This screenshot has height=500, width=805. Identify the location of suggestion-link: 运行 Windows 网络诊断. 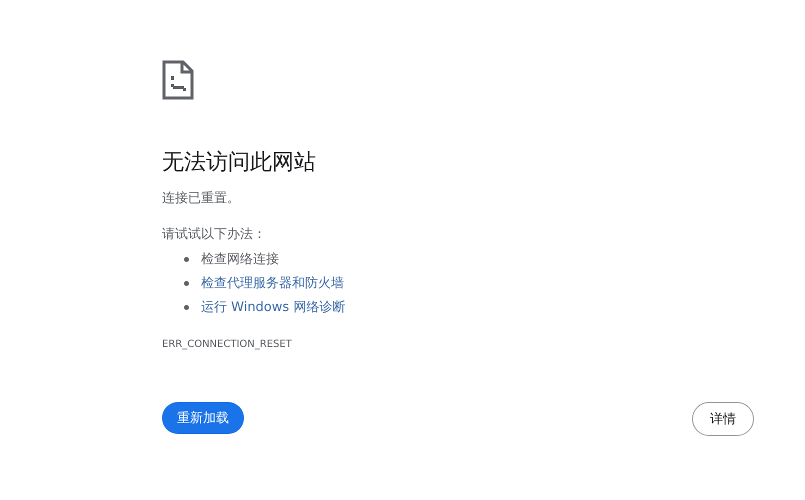
(273, 307).